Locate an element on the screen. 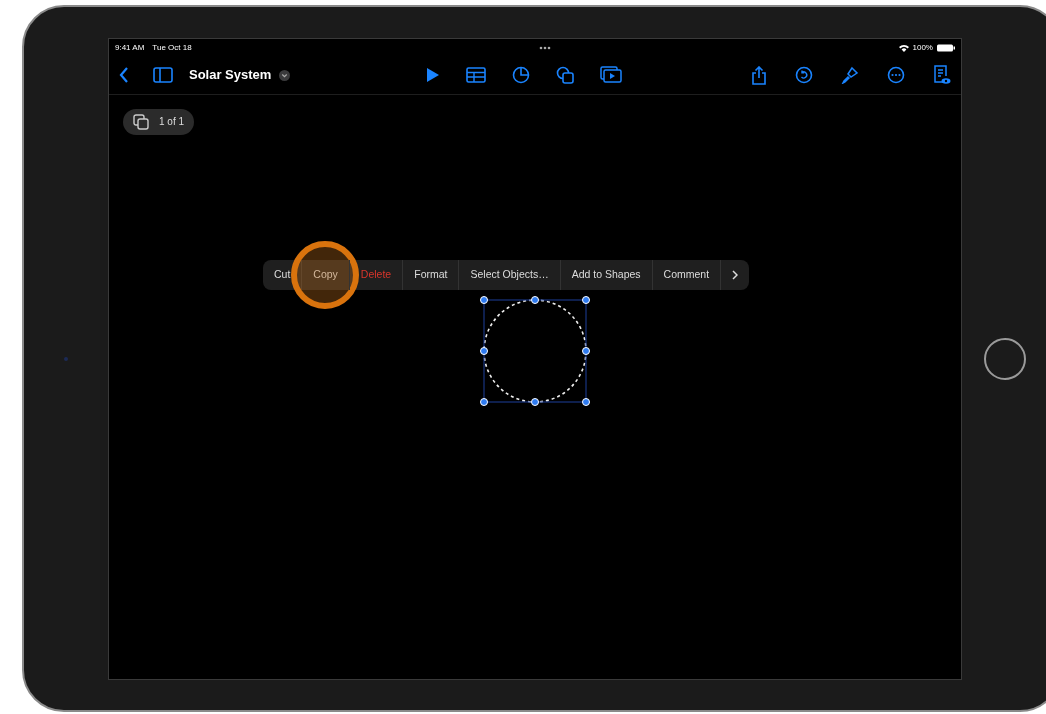 This screenshot has width=1046, height=714. play-icon is located at coordinates (433, 75).